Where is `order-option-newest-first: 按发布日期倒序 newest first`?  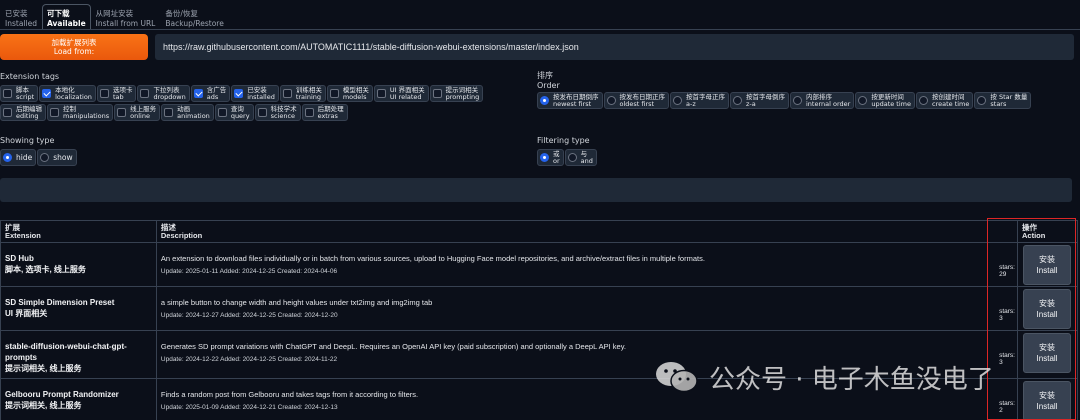
order-option-newest-first: 按发布日期倒序 newest first is located at coordinates (570, 100).